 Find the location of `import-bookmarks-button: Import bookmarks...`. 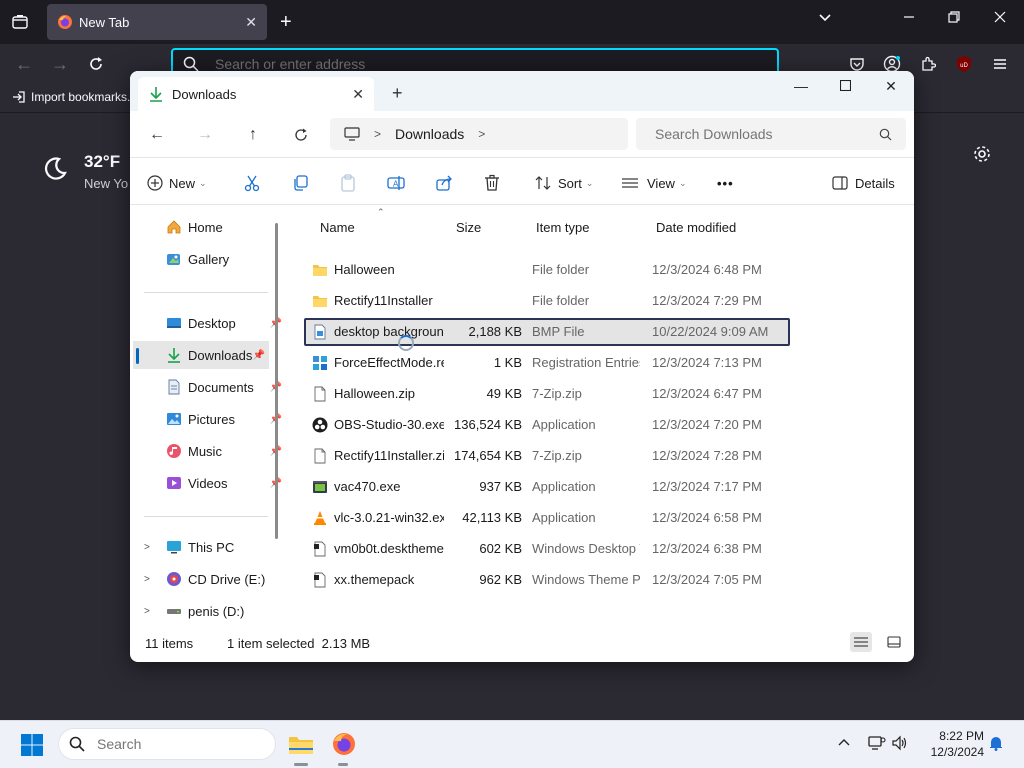

import-bookmarks-button: Import bookmarks... is located at coordinates (74, 97).